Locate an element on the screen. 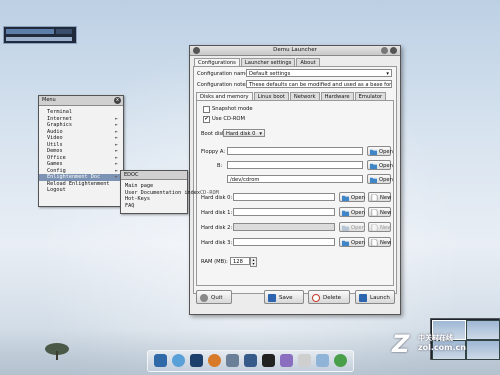  camera-icon is located at coordinates (268, 360).